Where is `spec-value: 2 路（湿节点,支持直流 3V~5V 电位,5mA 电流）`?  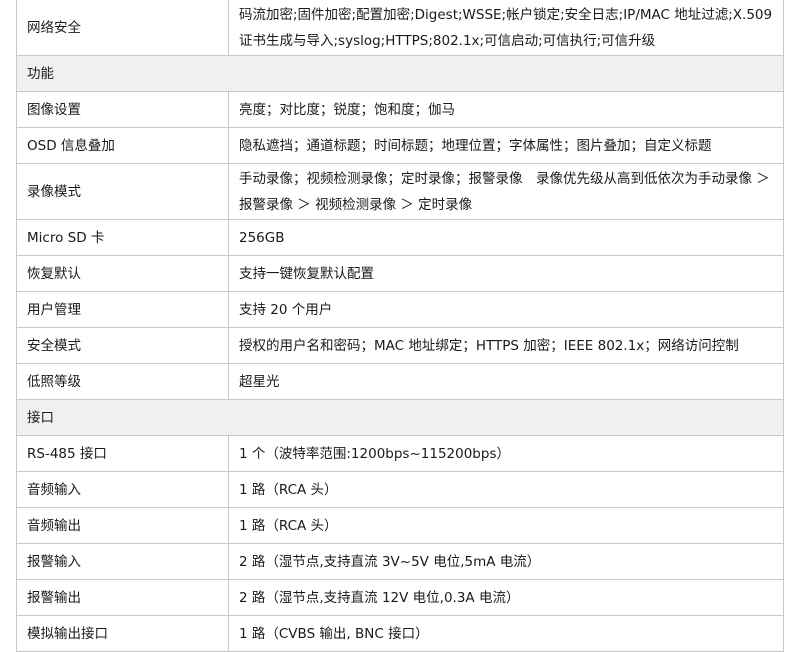
spec-value: 2 路（湿节点,支持直流 3V~5V 电位,5mA 电流） is located at coordinates (506, 561).